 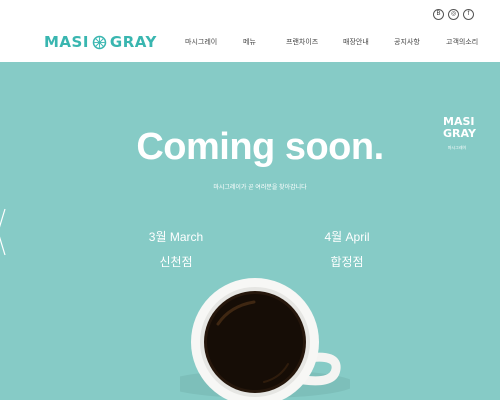 I want to click on nav-item-notice: 공지사항, so click(x=407, y=42).